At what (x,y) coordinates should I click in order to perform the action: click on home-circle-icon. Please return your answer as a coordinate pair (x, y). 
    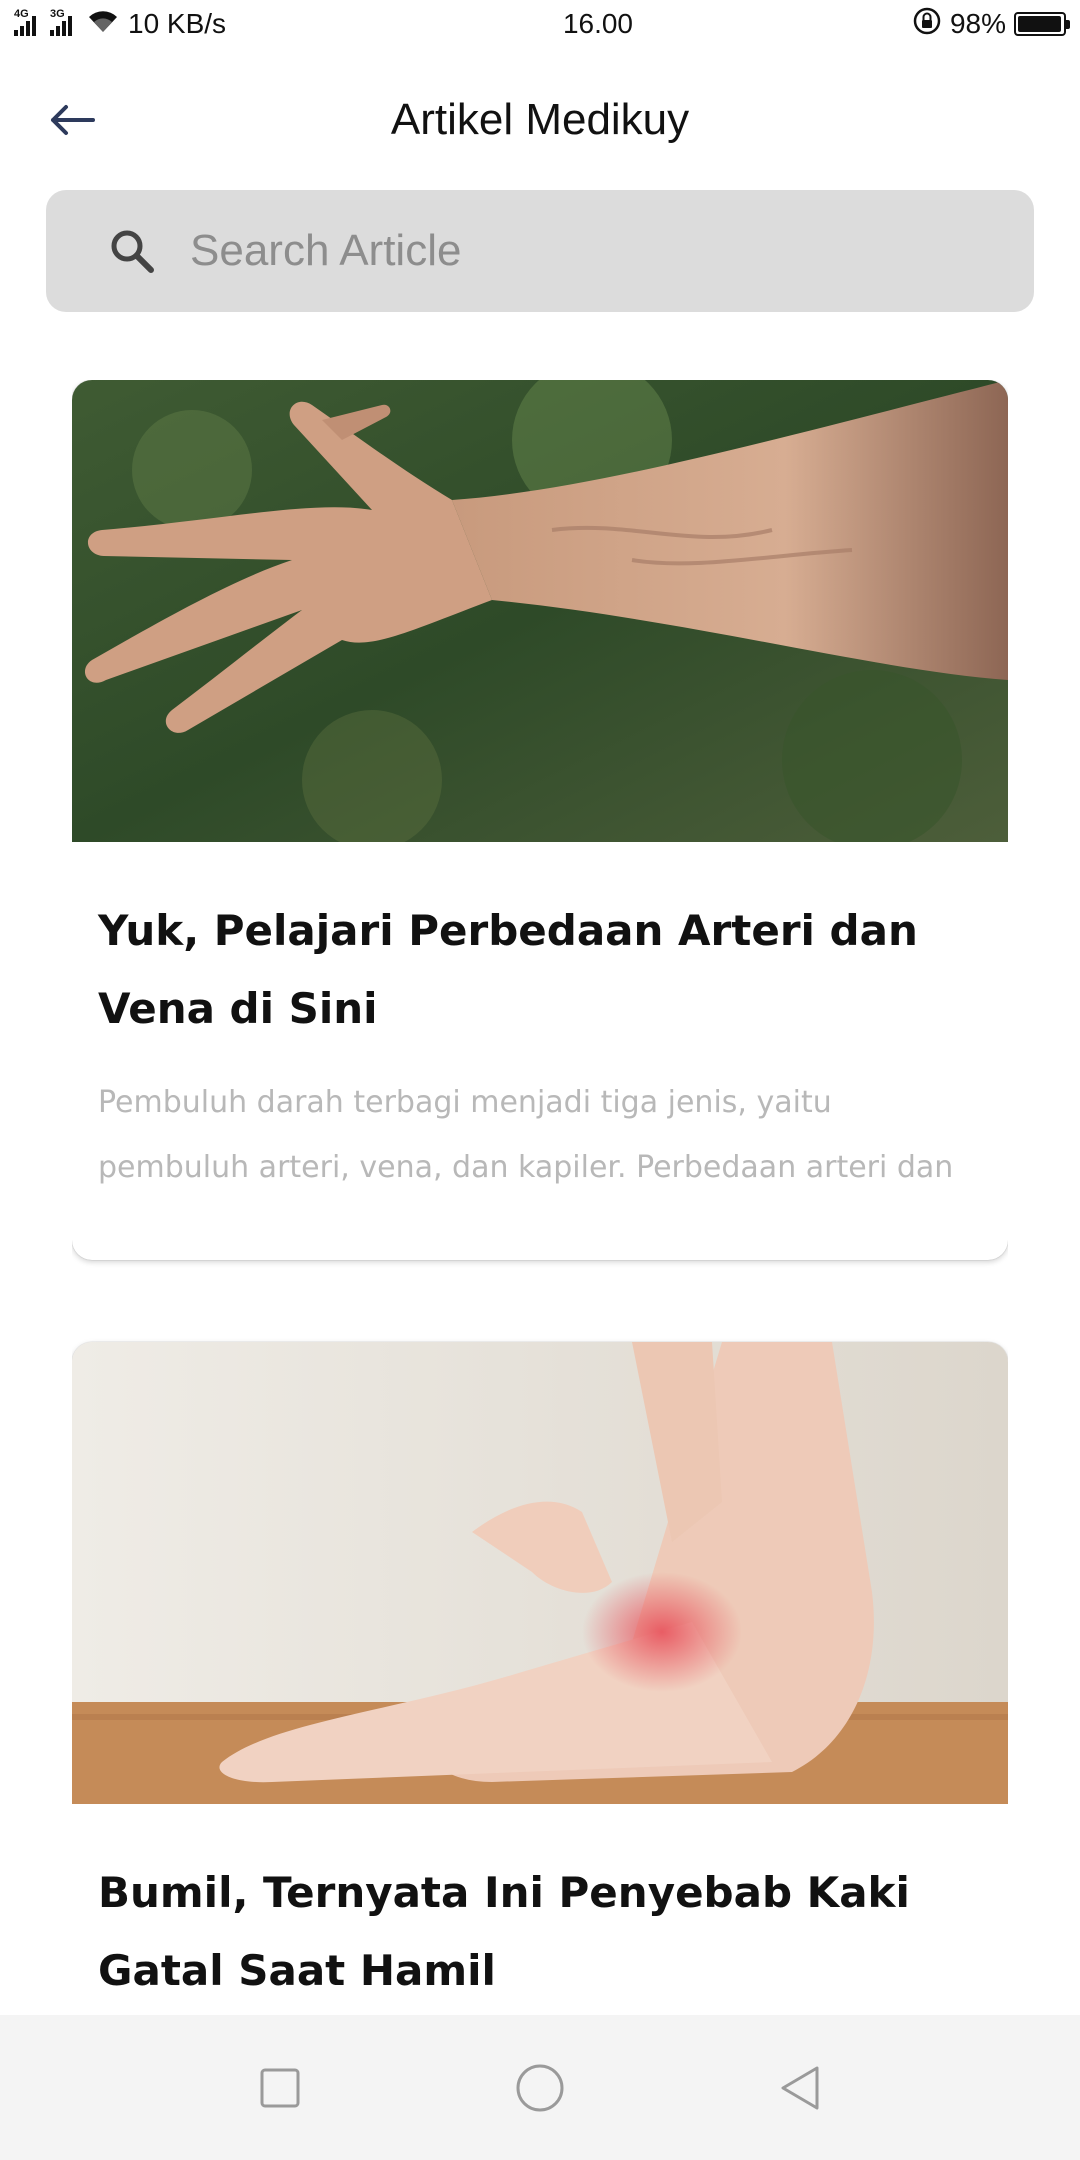
    Looking at the image, I should click on (540, 2087).